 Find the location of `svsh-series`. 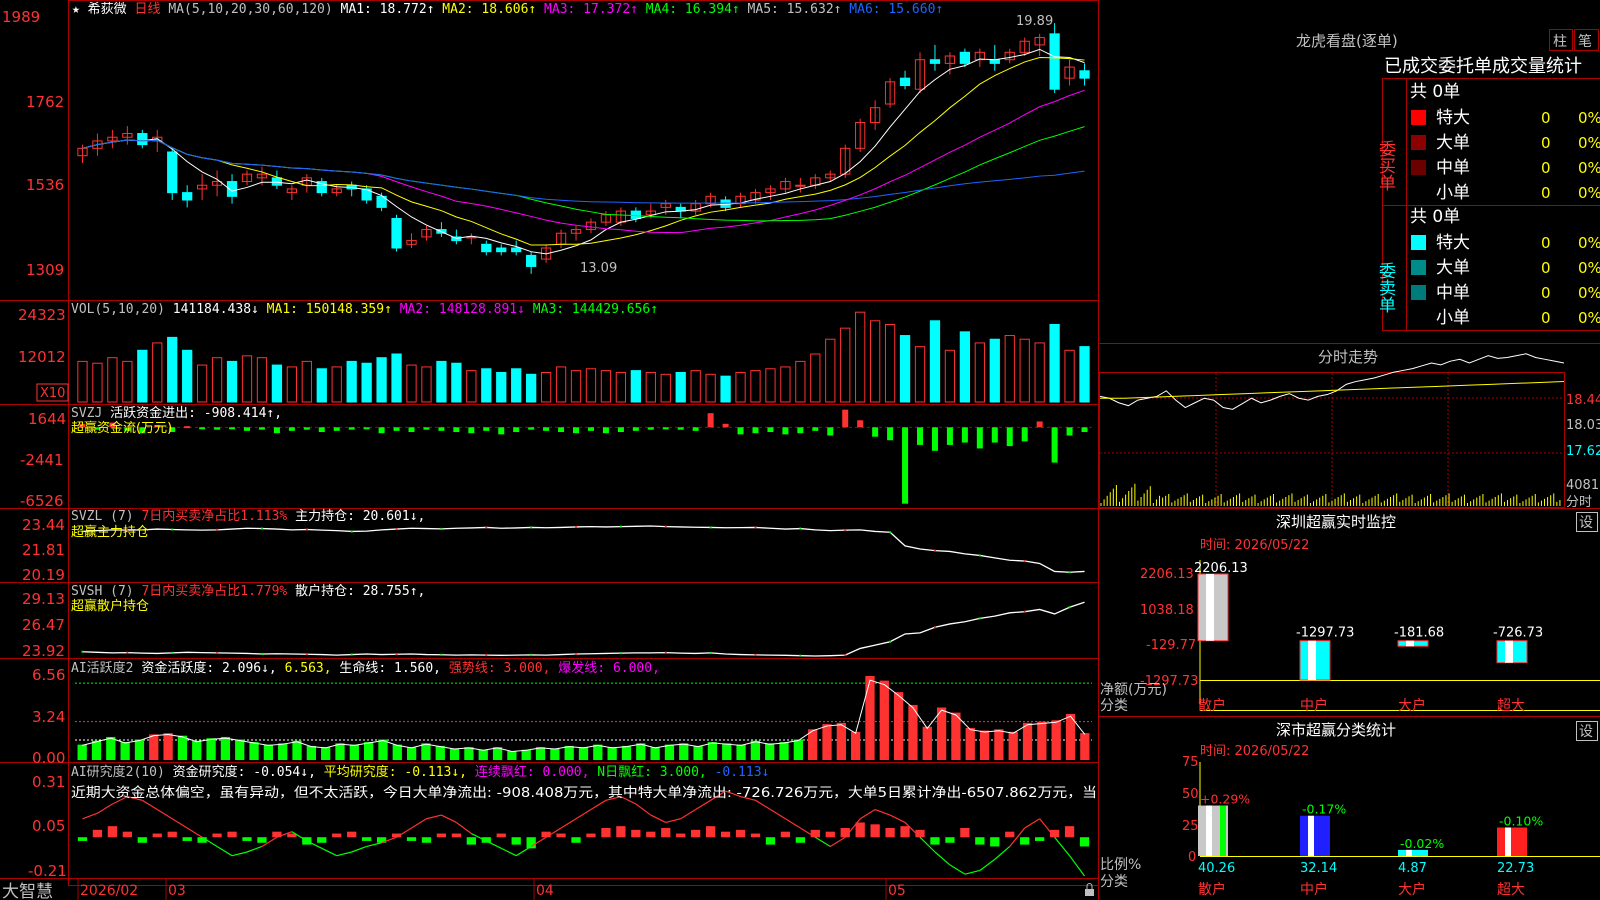

svsh-series is located at coordinates (583, 629).